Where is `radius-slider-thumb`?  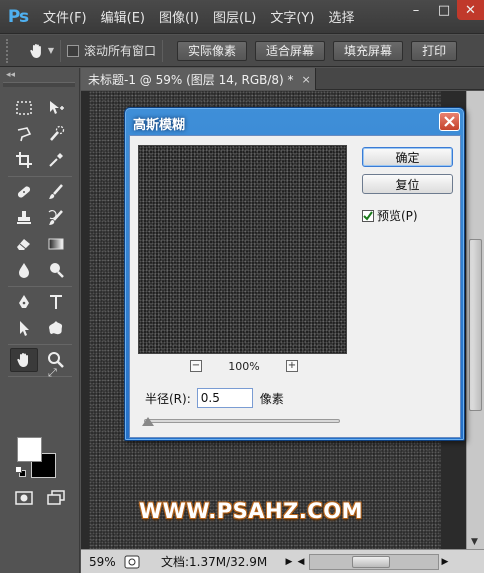
radius-slider-thumb is located at coordinates (148, 421).